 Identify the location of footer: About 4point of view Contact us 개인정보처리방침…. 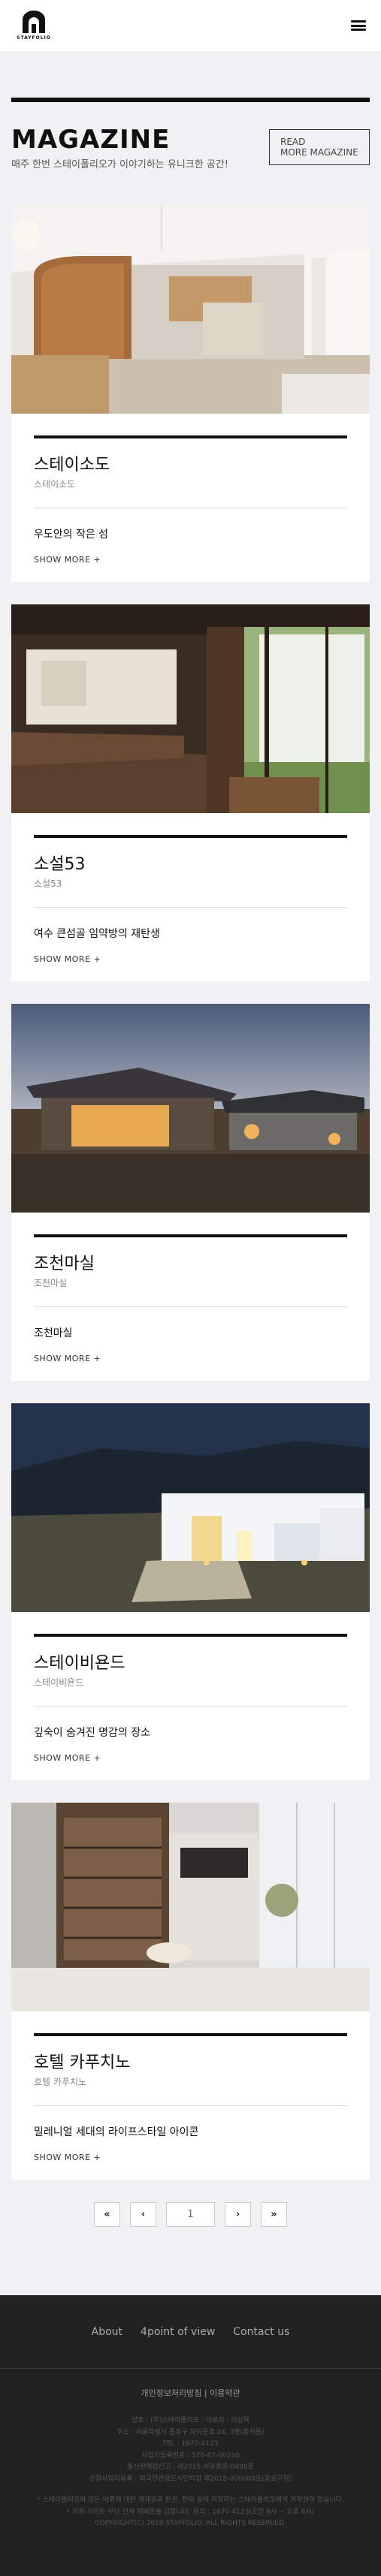
(190, 2435).